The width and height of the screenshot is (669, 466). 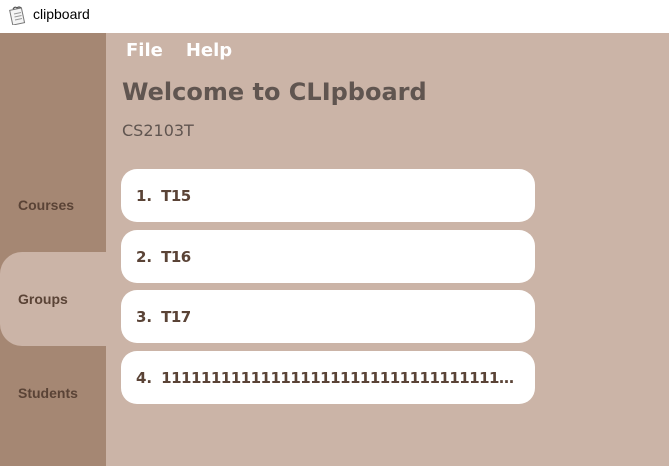 I want to click on group-index: 4., so click(x=144, y=377).